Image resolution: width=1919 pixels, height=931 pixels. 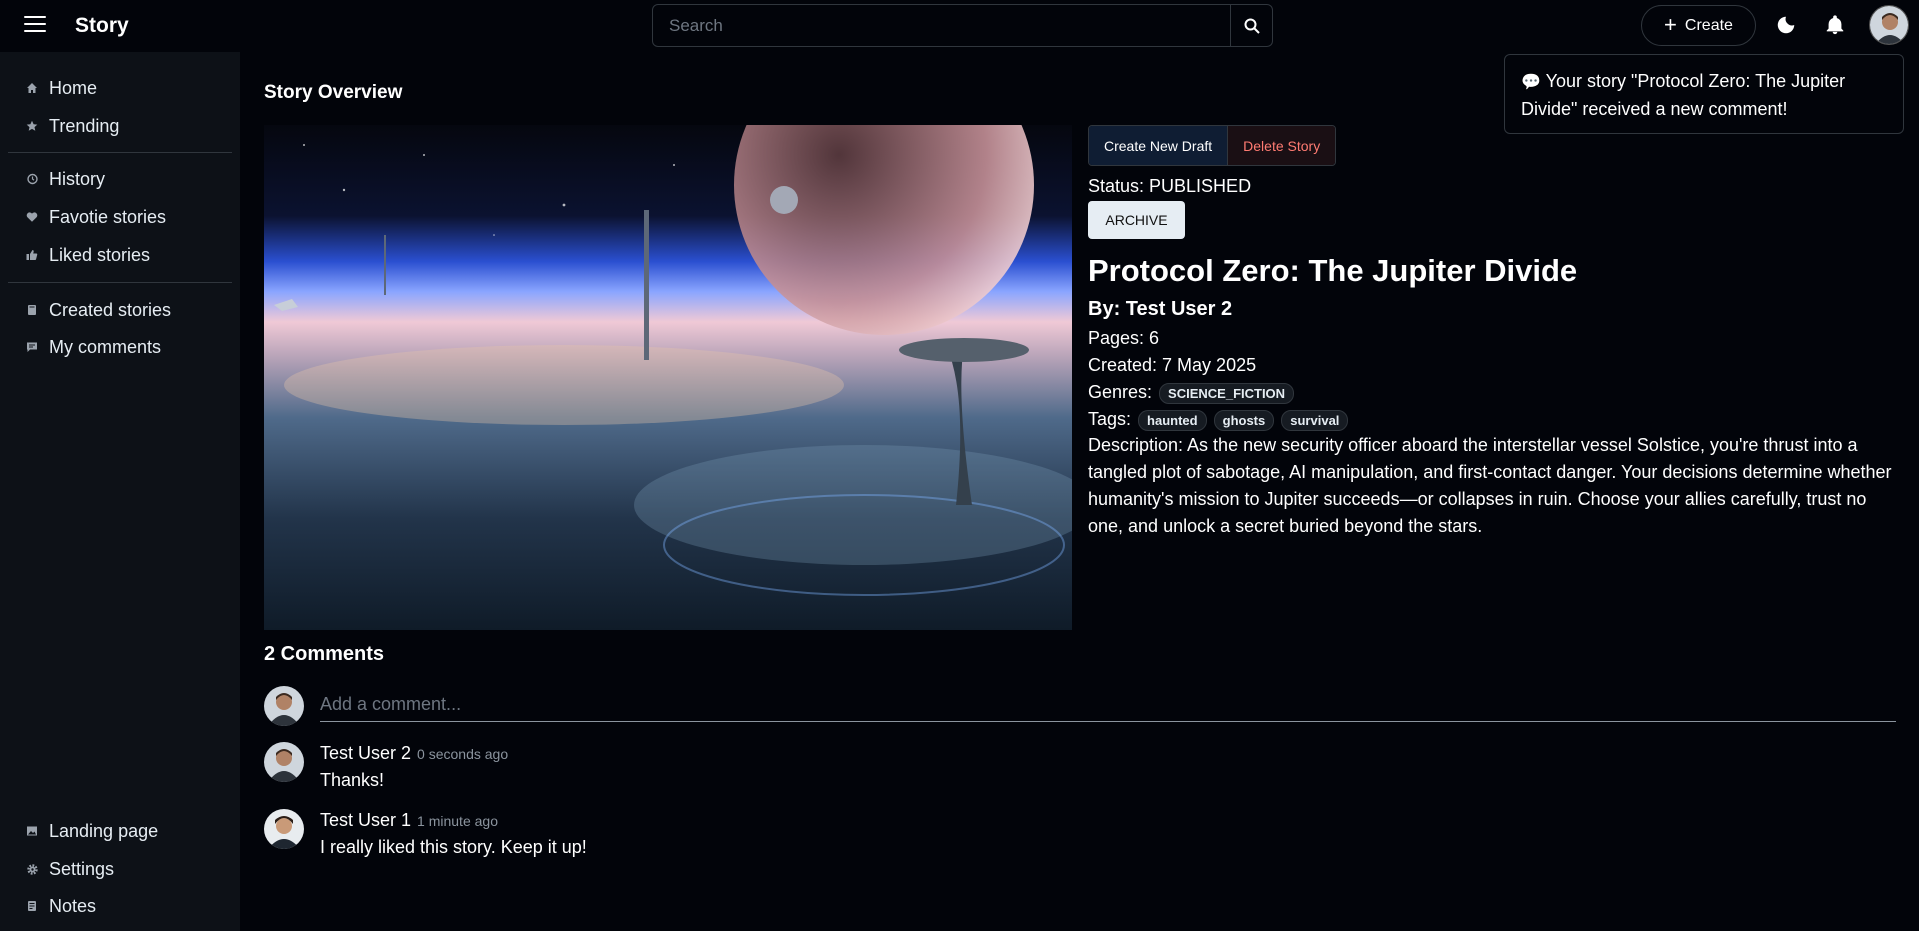 I want to click on story-created-date: Created: 7 May 2025, so click(x=1172, y=365).